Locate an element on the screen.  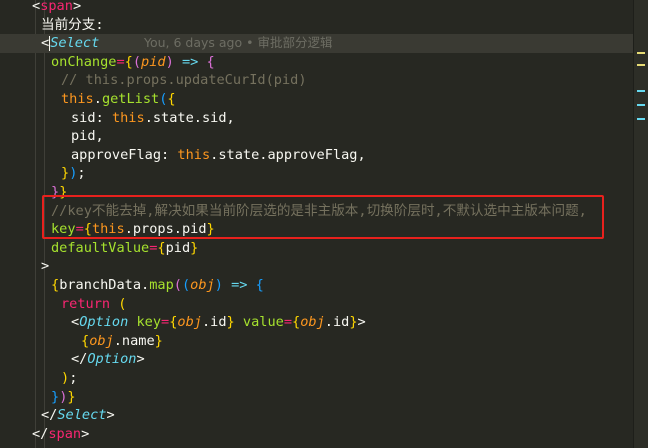
editor-scrollbar is located at coordinates (640, 224).